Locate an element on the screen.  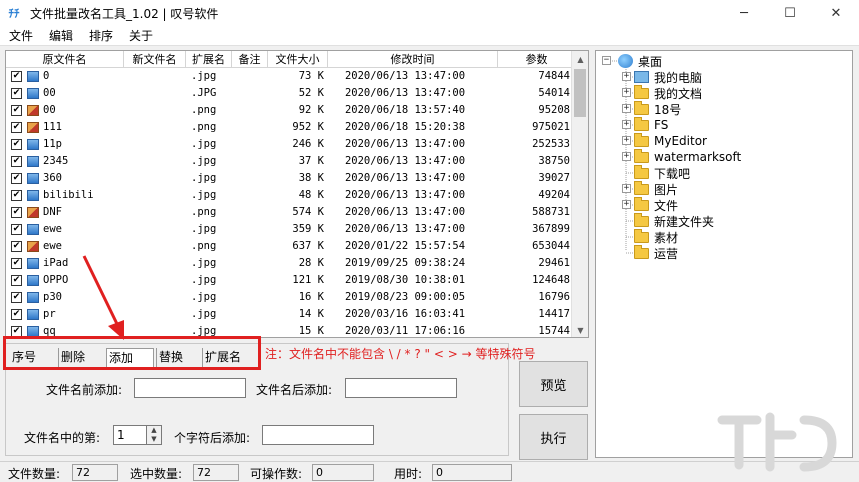
scroll-thumb is located at coordinates (580, 93).